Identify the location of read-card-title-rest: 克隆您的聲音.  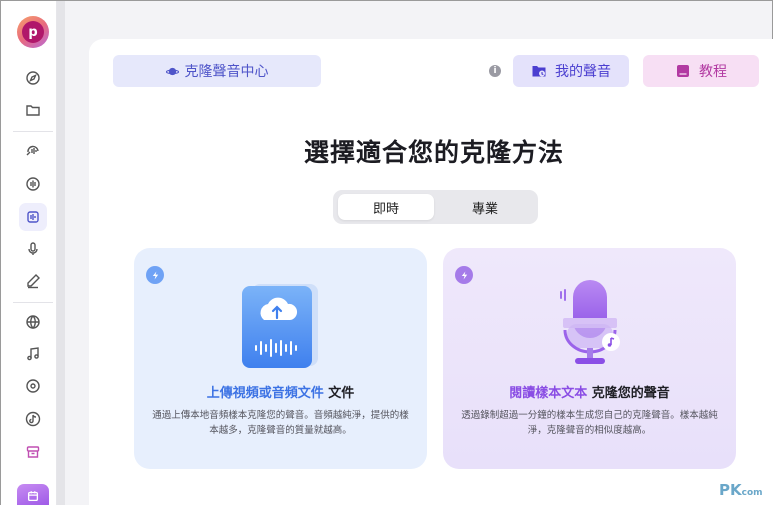
(628, 393).